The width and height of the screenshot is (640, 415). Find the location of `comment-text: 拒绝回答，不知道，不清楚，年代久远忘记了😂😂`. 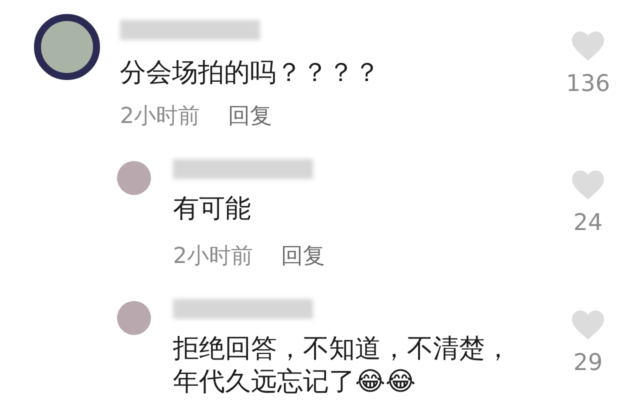

comment-text: 拒绝回答，不知道，不清楚，年代久远忘记了😂😂 is located at coordinates (342, 366).